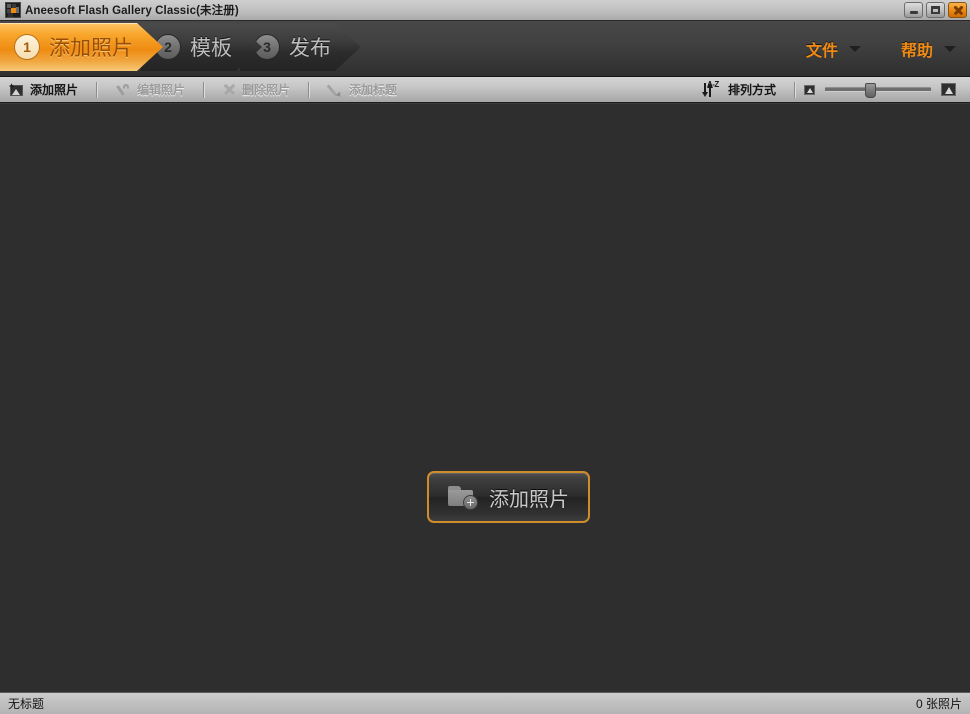 The height and width of the screenshot is (714, 970). I want to click on step-label: 发布, so click(310, 48).